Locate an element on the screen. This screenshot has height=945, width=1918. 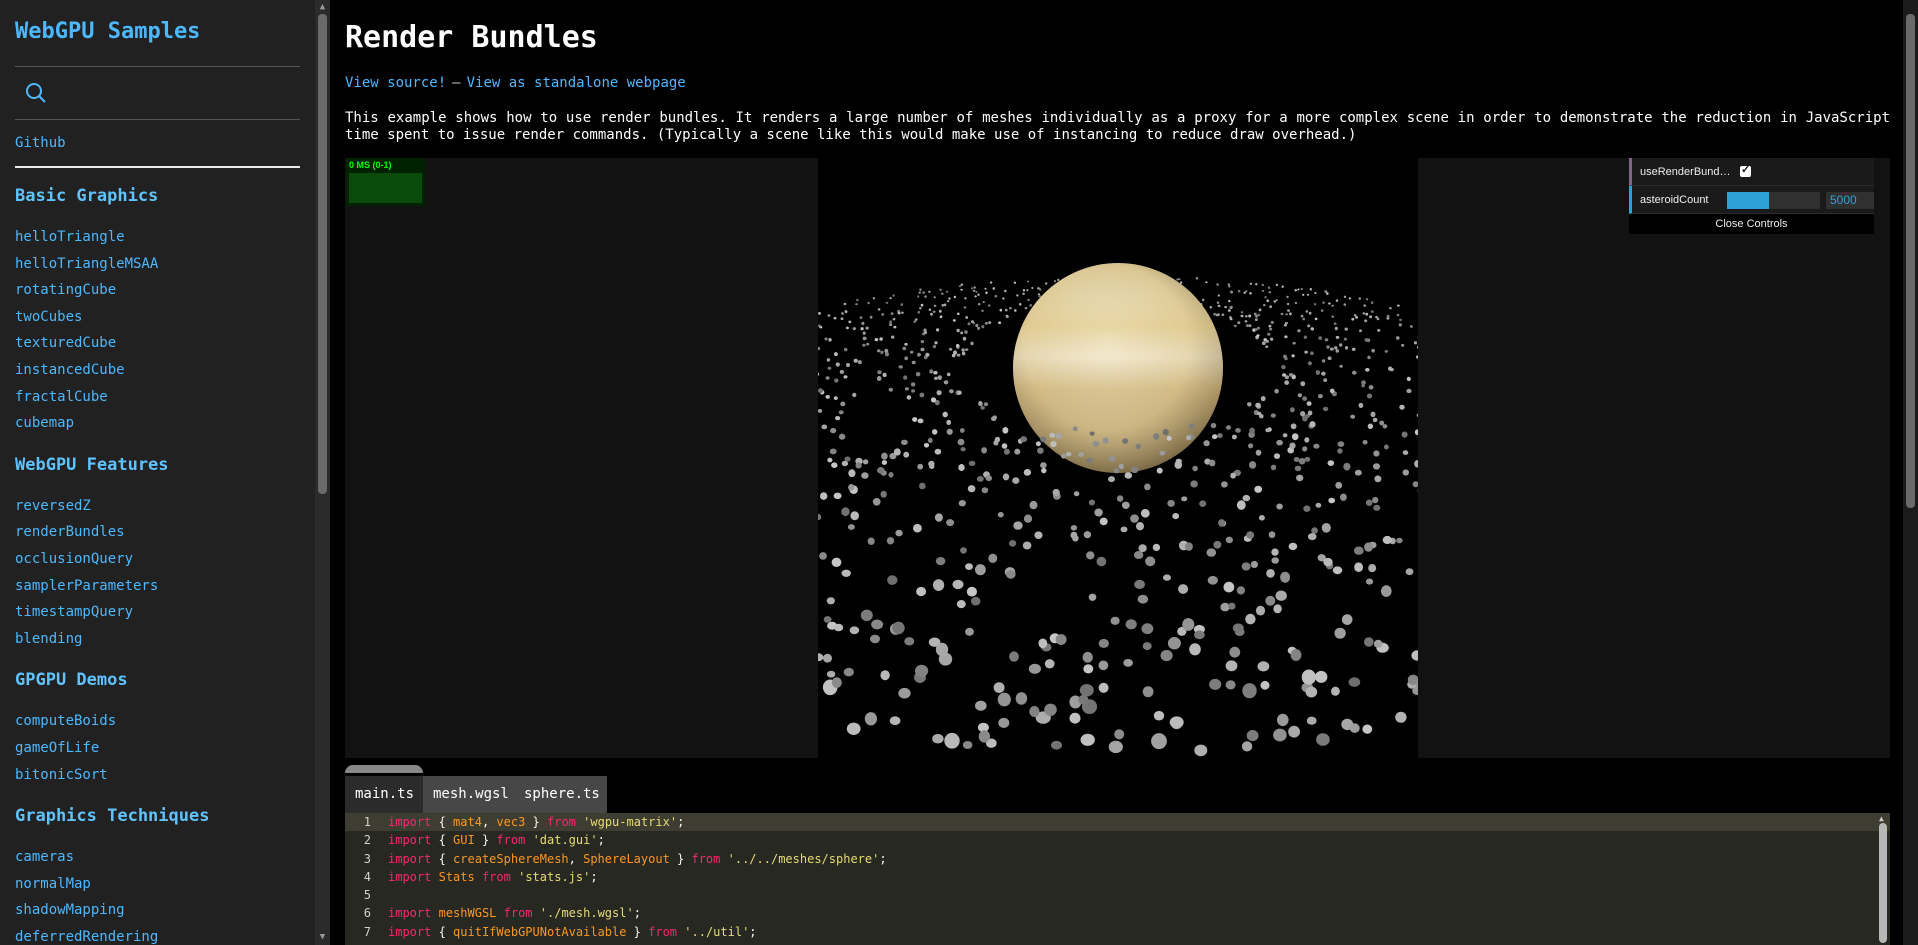
stats-panel: 0 MS (0-1) is located at coordinates (385, 182).